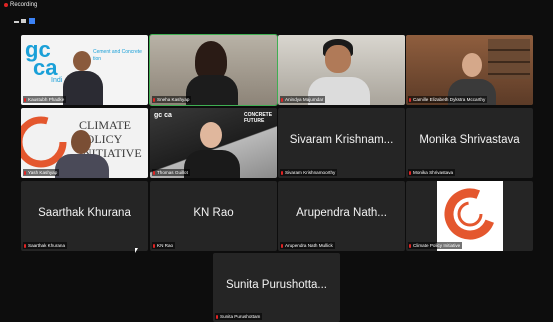 The image size is (553, 322). What do you see at coordinates (6, 5) in the screenshot?
I see `recording-icon` at bounding box center [6, 5].